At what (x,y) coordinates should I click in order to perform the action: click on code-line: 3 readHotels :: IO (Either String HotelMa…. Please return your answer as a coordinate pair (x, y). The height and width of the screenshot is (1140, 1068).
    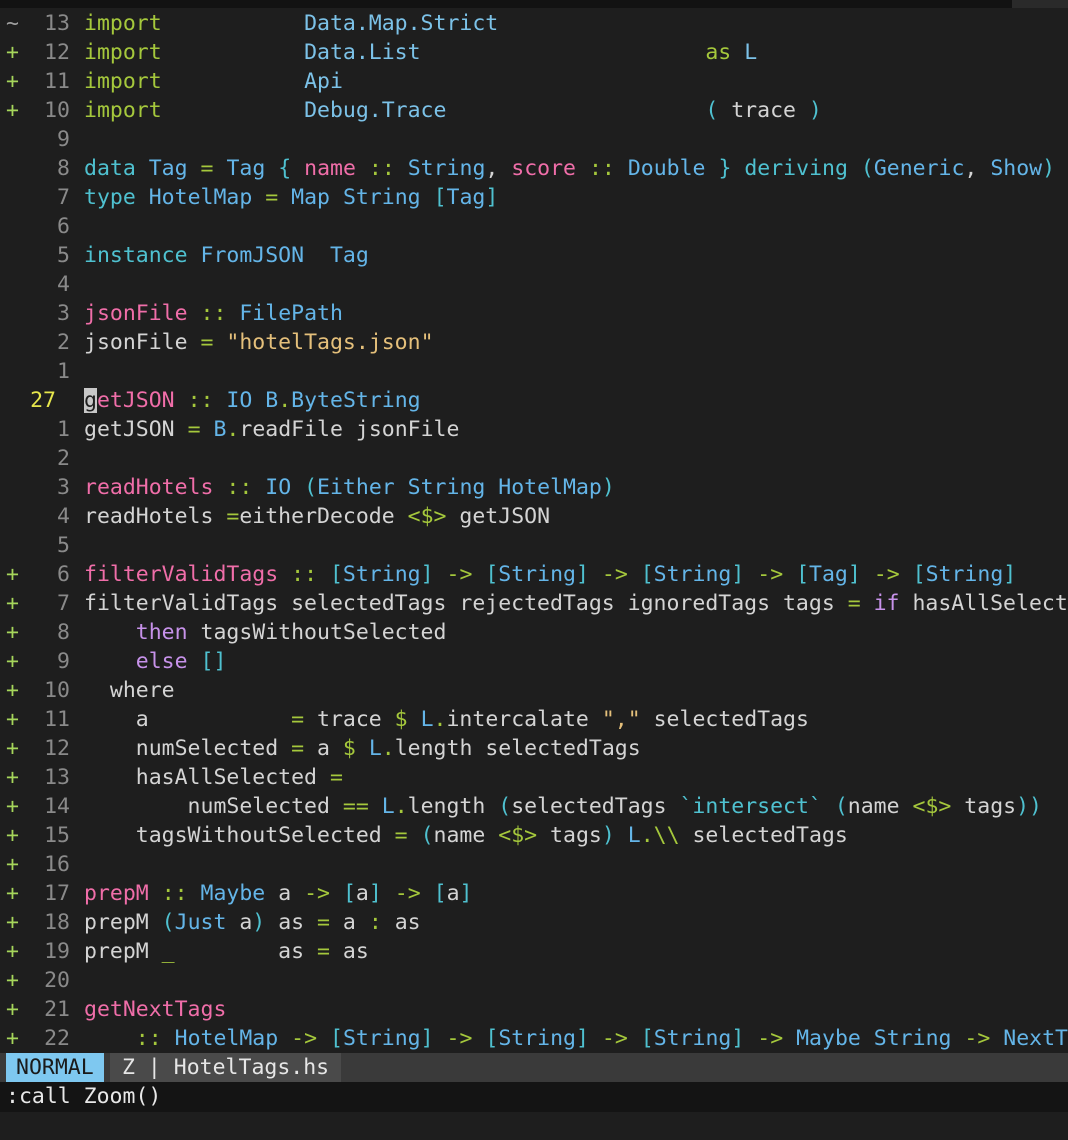
    Looking at the image, I should click on (534, 487).